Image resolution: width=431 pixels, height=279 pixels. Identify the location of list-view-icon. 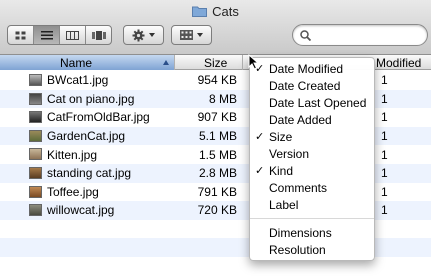
(46, 34).